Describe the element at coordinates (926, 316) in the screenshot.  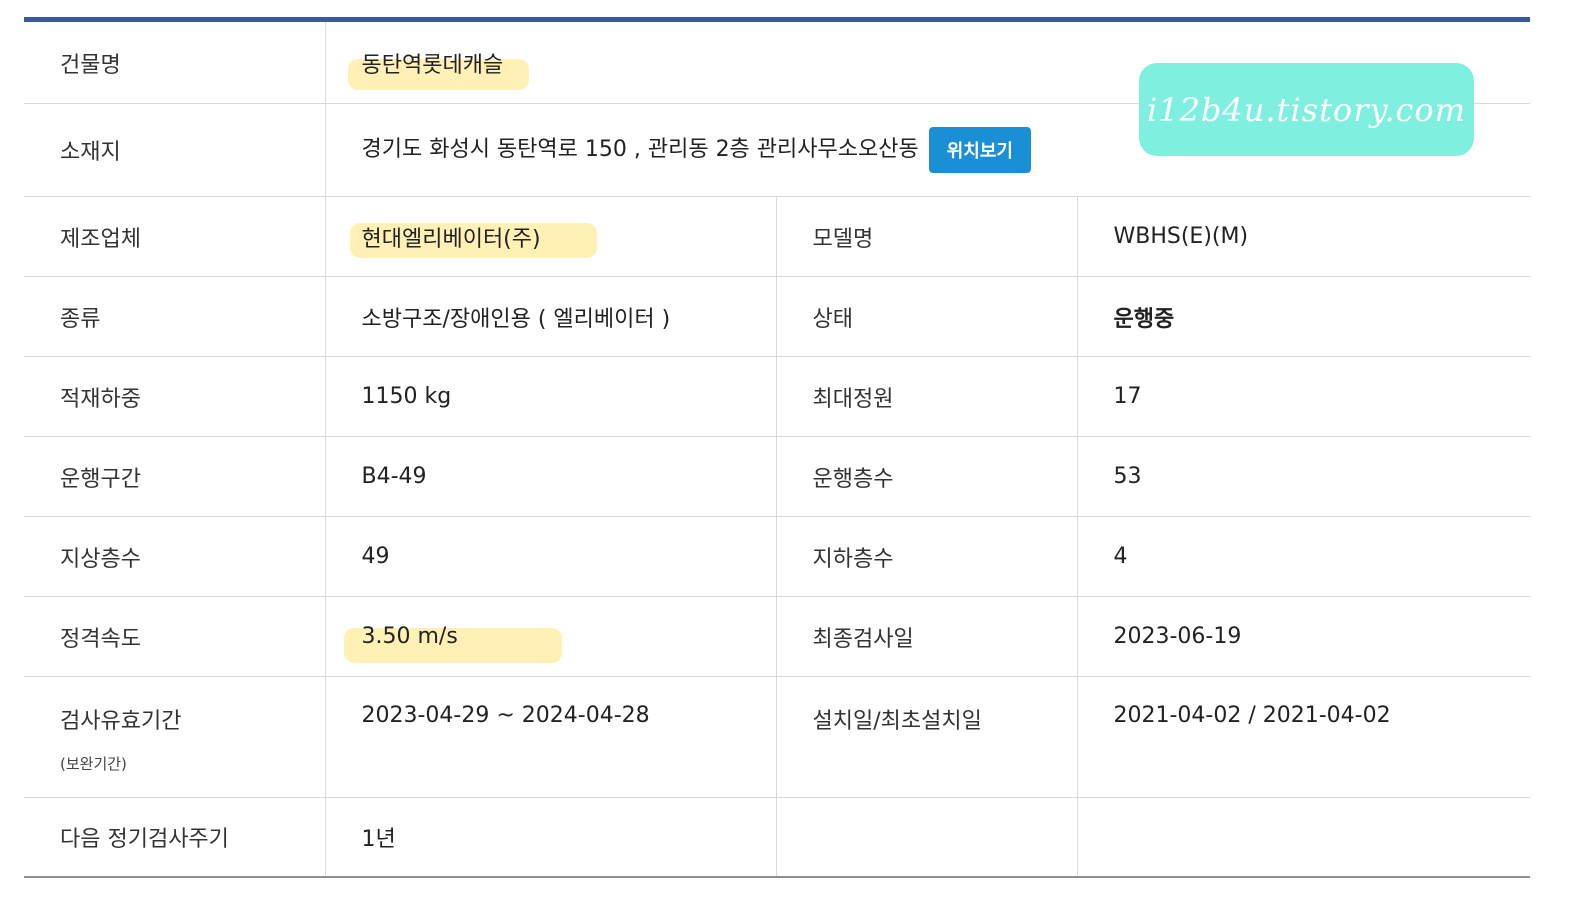
I see `status-label: 상태` at that location.